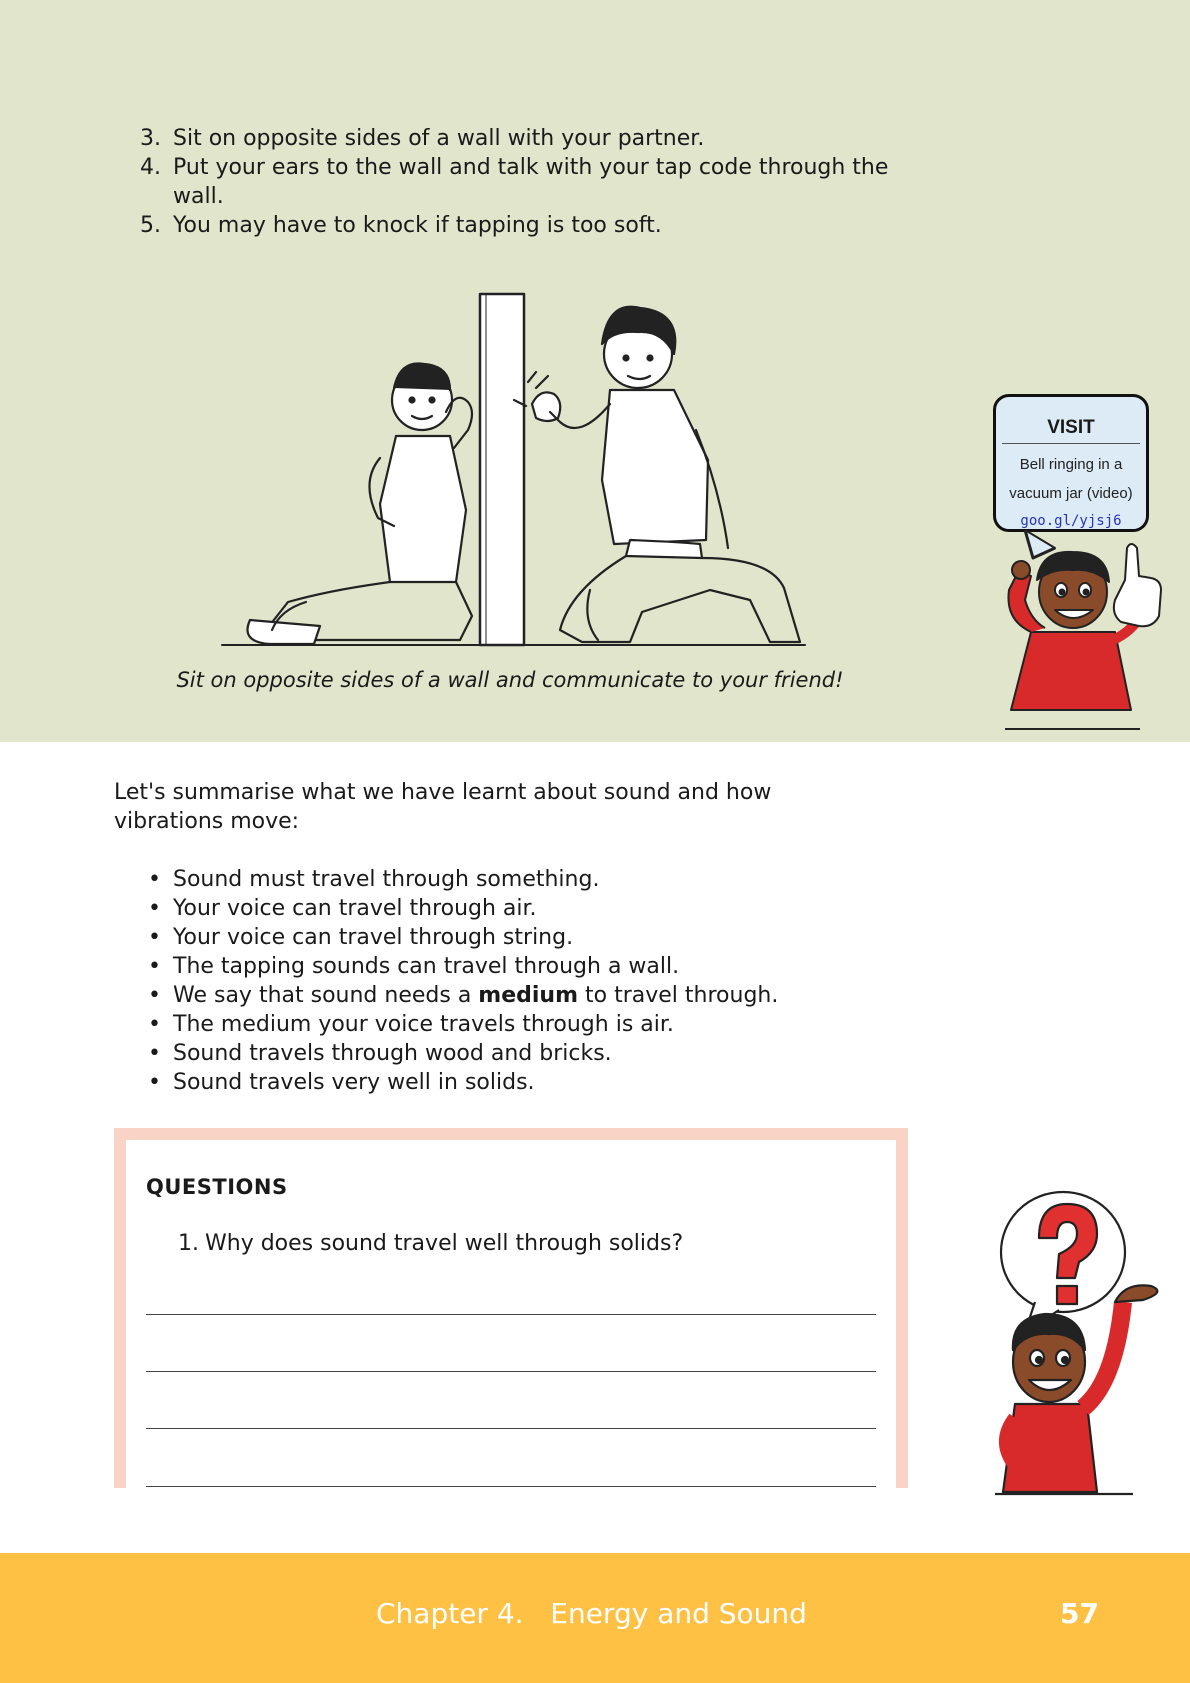  What do you see at coordinates (342, 908) in the screenshot?
I see `list-item: • Your voice can travel through air.` at bounding box center [342, 908].